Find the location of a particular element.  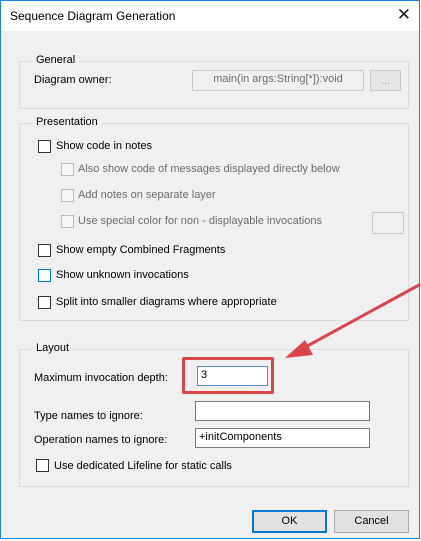

annotation-arrow is located at coordinates (353, 320).